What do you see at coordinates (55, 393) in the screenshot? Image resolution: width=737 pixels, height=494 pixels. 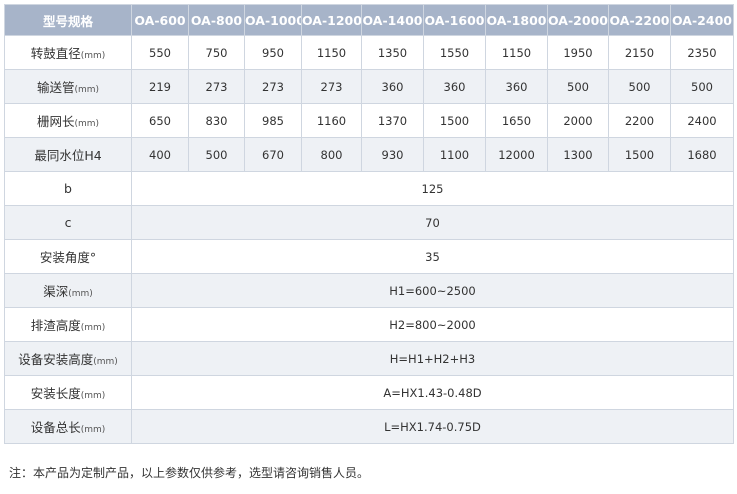 I see `row-label-text: 安装长度` at bounding box center [55, 393].